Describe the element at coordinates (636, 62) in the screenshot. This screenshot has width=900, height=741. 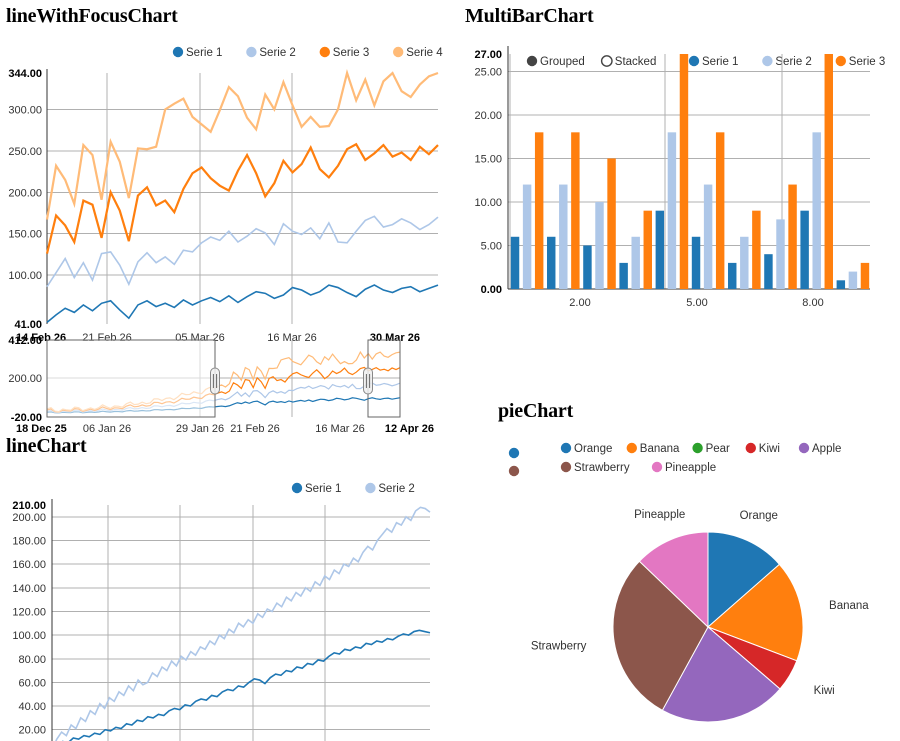
I see `control-label-stacked: Stacked` at that location.